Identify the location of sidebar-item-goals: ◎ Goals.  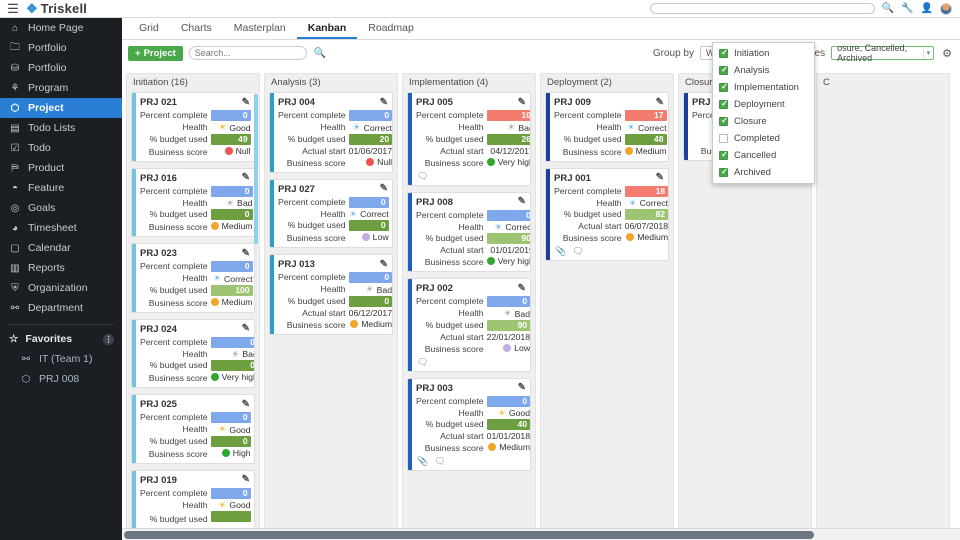
(61, 208).